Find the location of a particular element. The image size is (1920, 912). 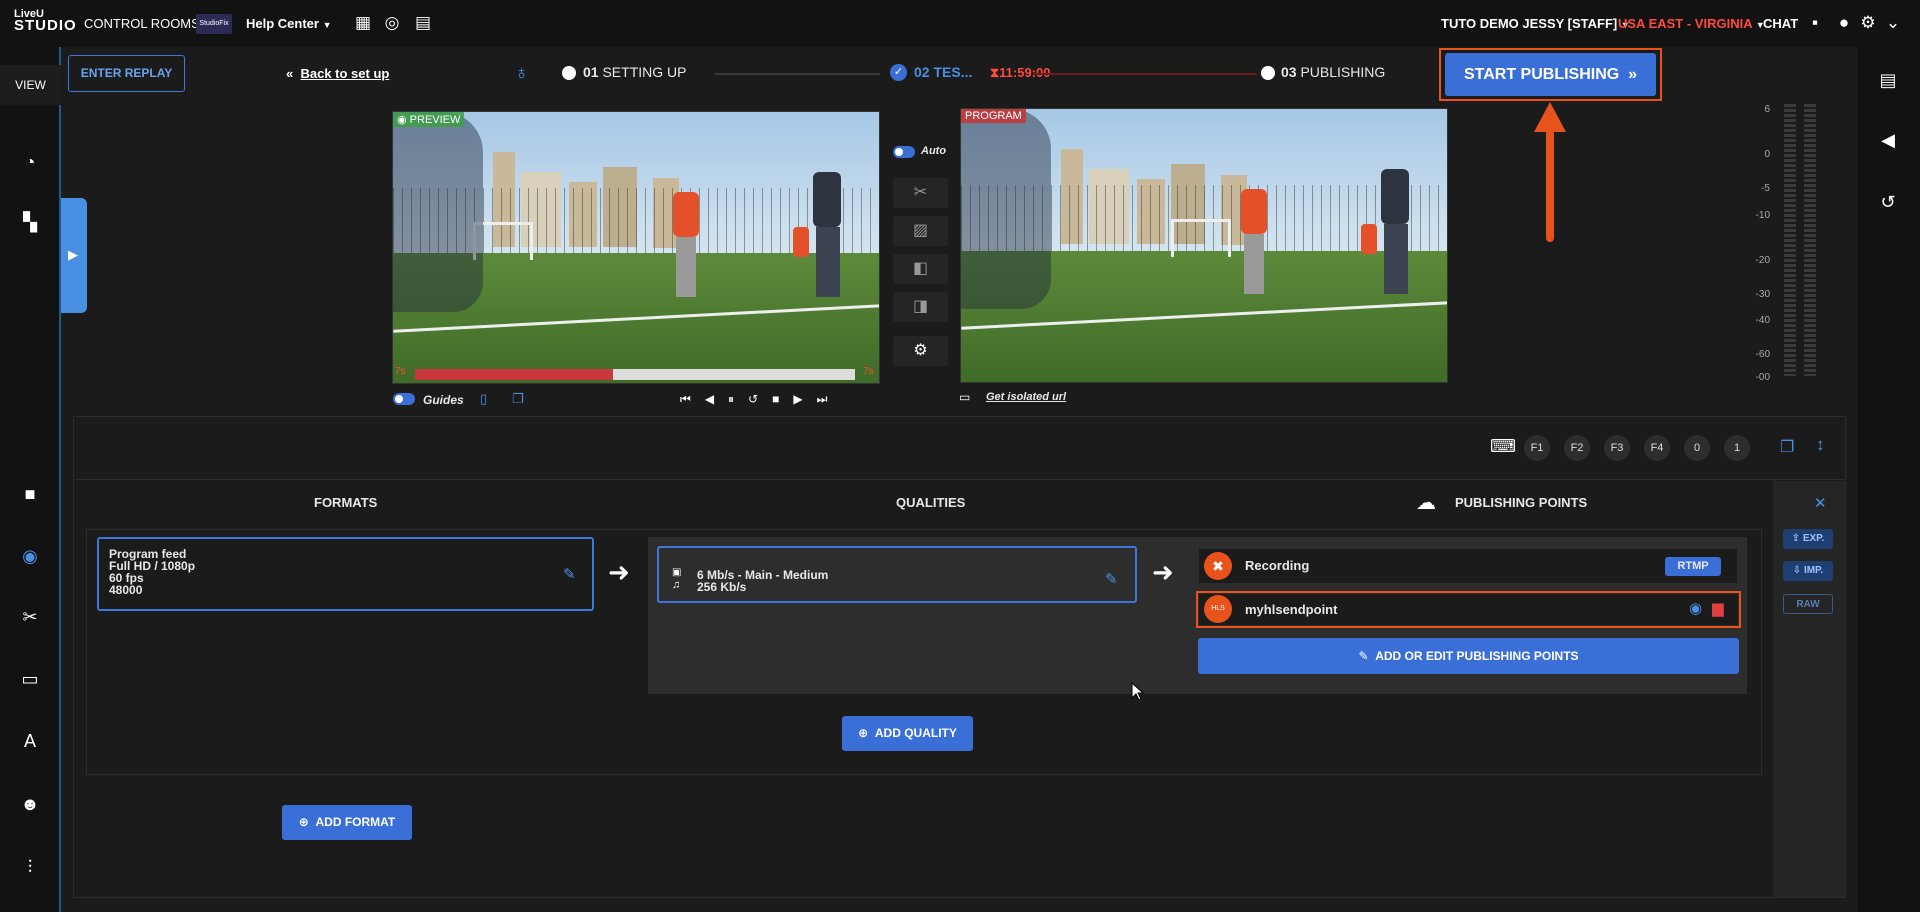

meter-tick-label: -60 is located at coordinates (1762, 354).